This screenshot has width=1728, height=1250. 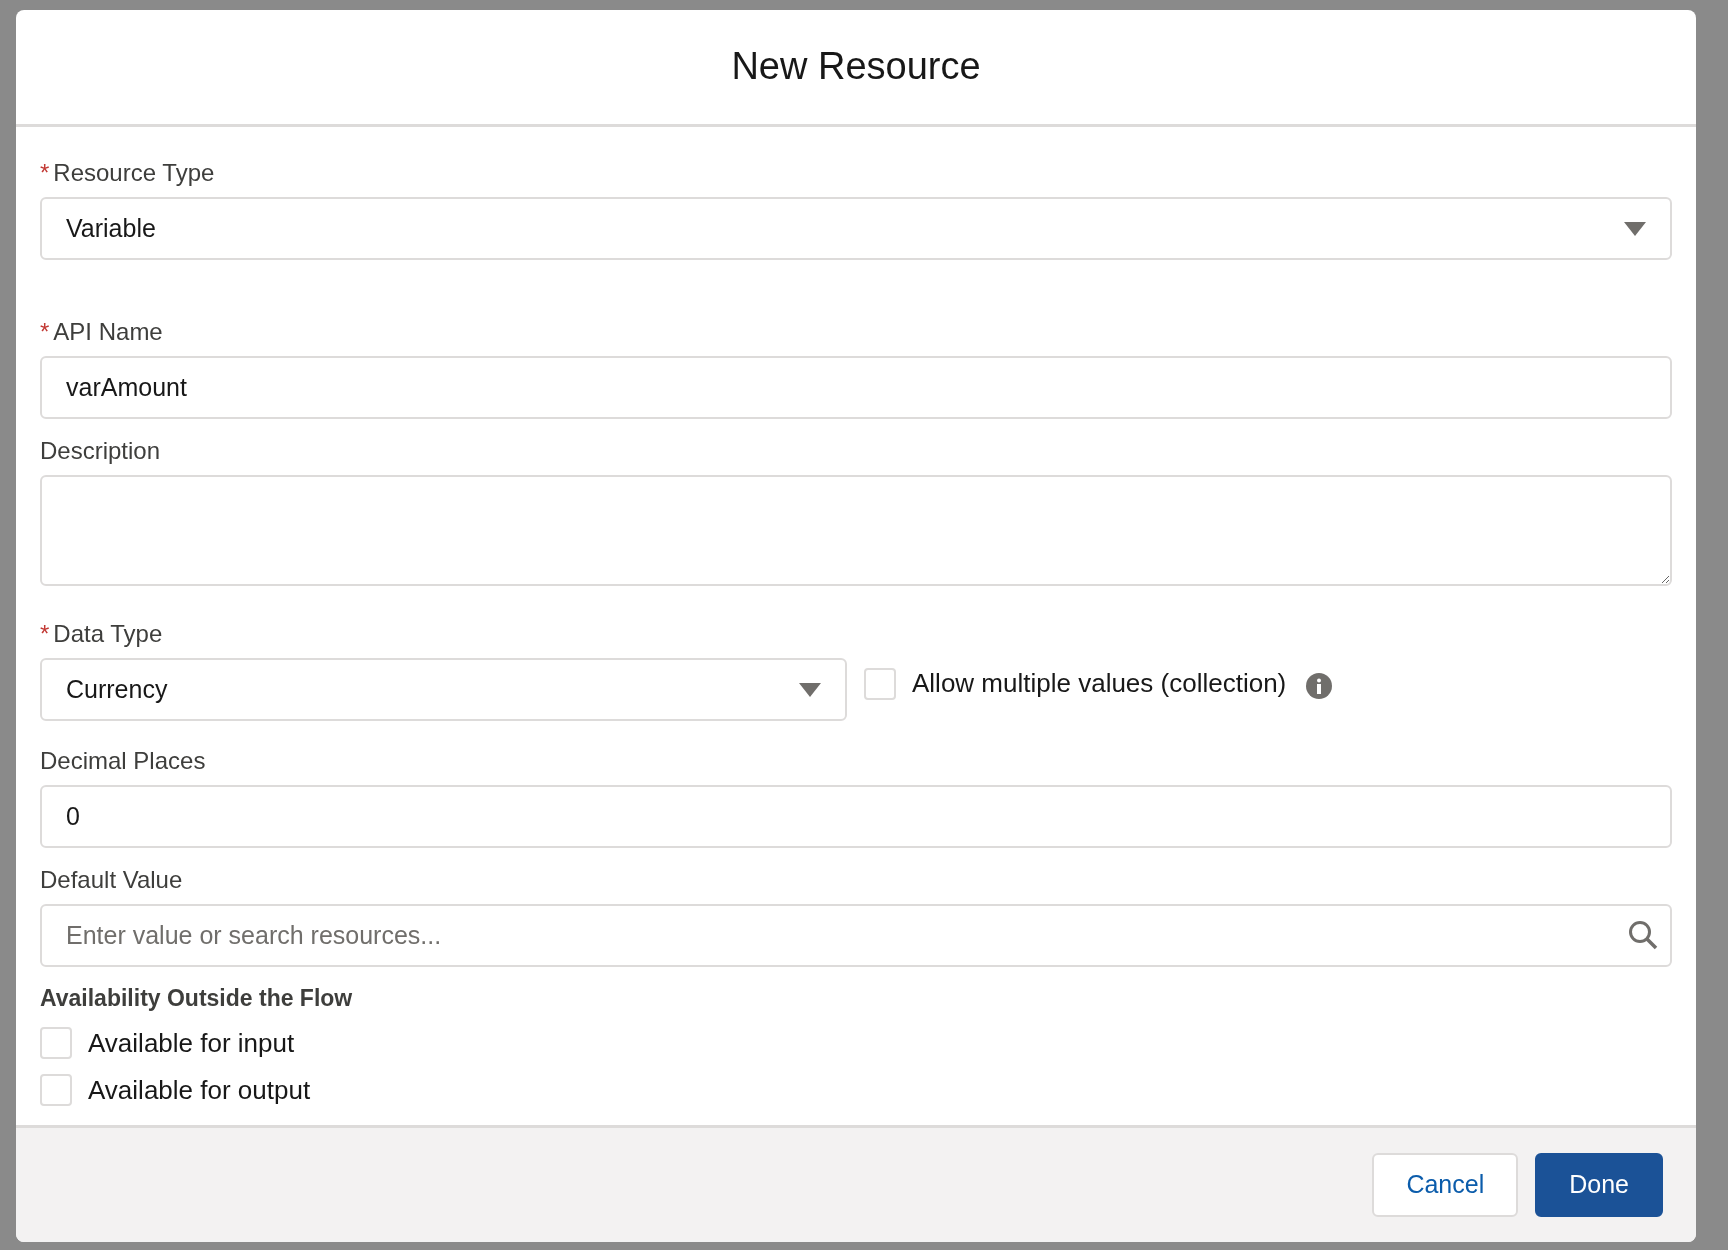 What do you see at coordinates (856, 228) in the screenshot?
I see `select-field: Variable` at bounding box center [856, 228].